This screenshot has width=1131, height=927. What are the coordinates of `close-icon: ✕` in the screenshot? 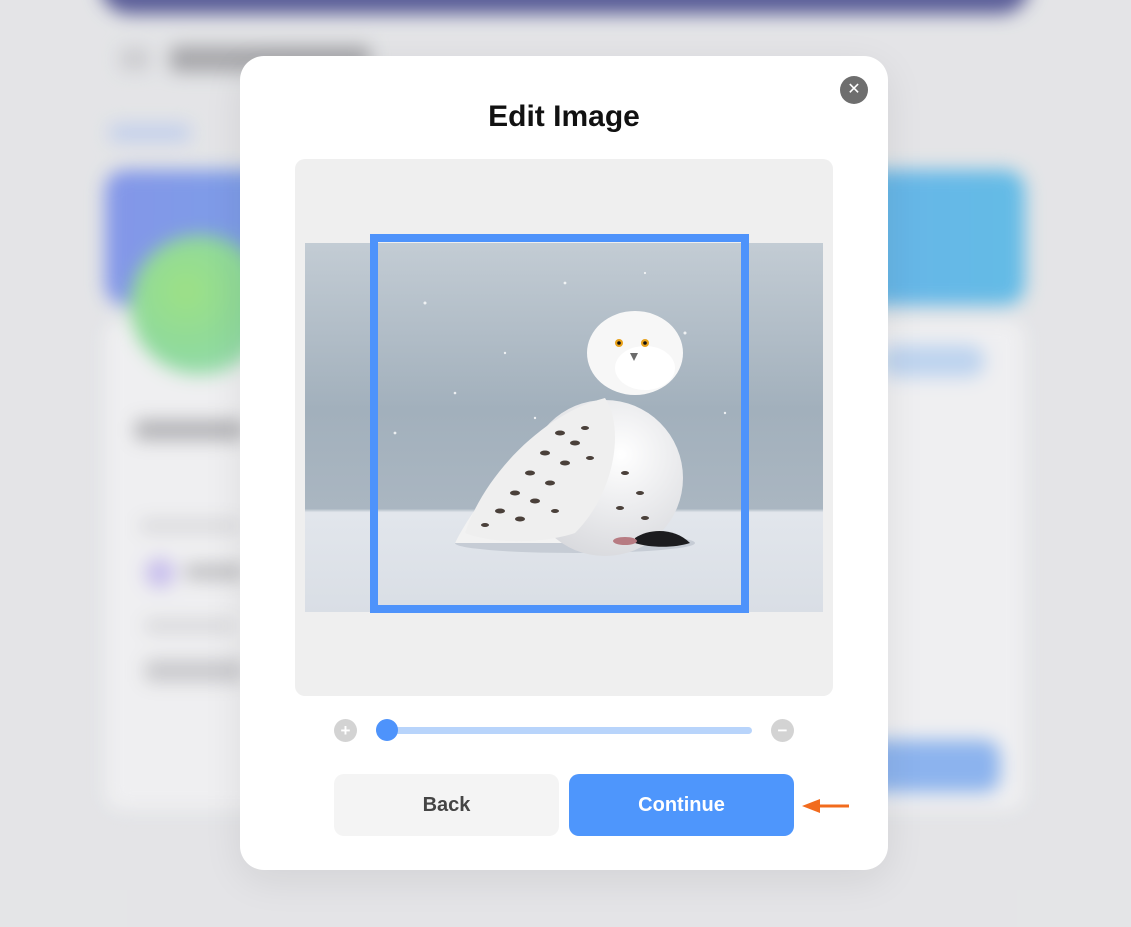 It's located at (854, 89).